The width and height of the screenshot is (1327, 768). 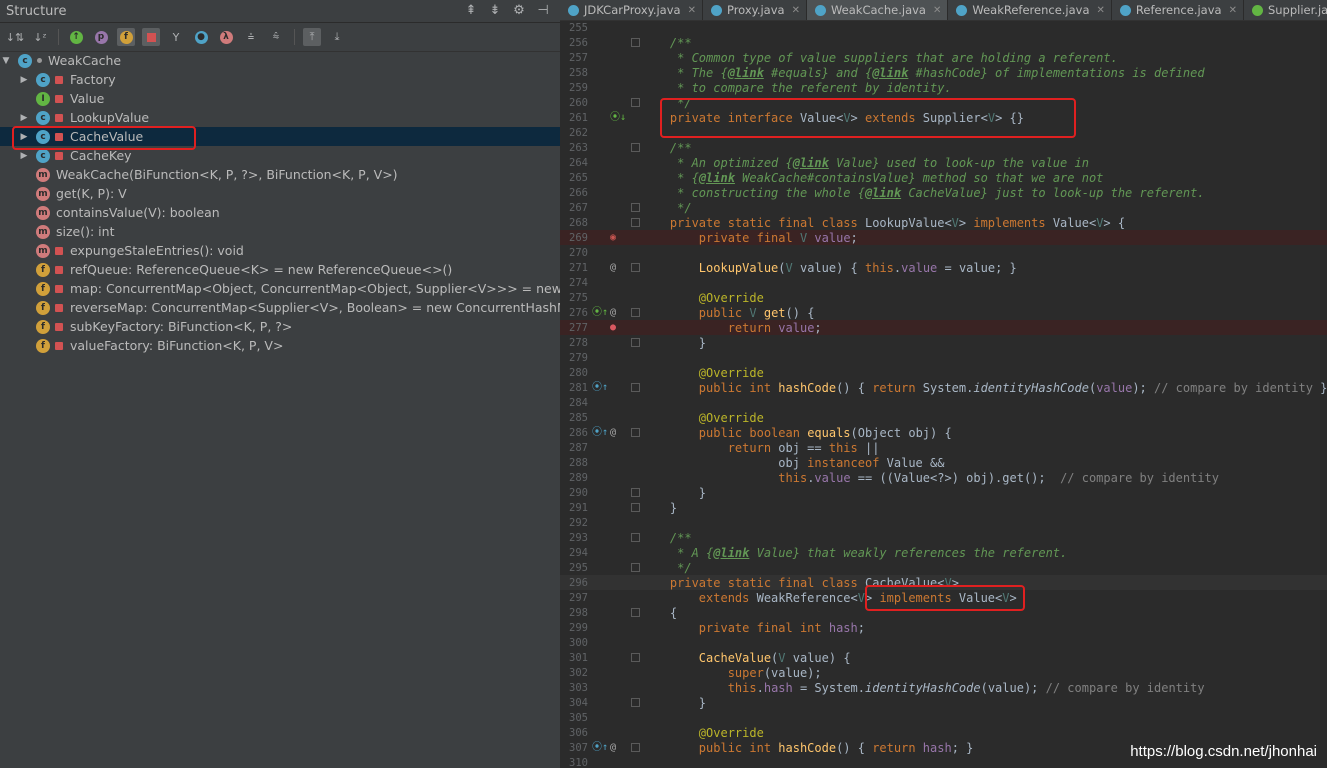 What do you see at coordinates (87, 98) in the screenshot?
I see `tree-item-label: Value` at bounding box center [87, 98].